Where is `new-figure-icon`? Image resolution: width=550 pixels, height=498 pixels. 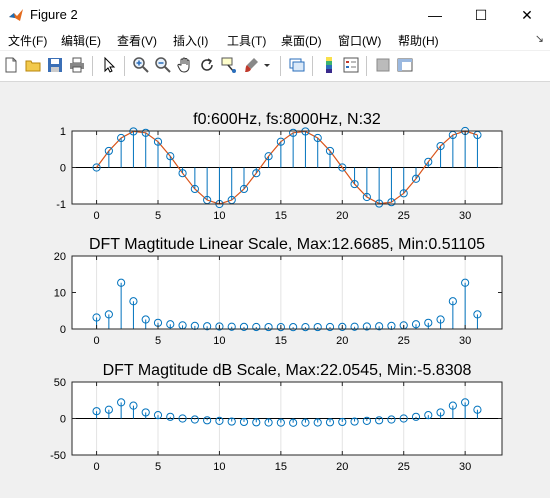 new-figure-icon is located at coordinates (11, 65).